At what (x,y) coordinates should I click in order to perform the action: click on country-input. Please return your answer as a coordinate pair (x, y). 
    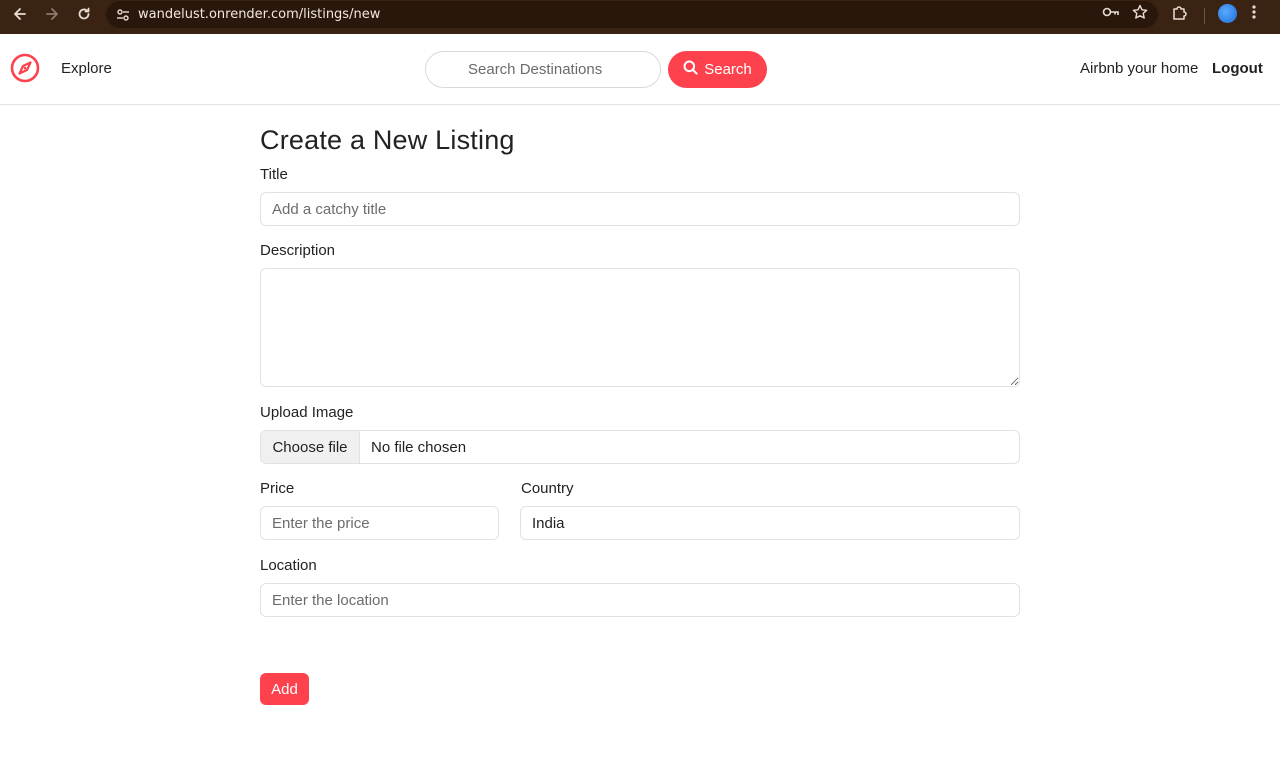
    Looking at the image, I should click on (770, 523).